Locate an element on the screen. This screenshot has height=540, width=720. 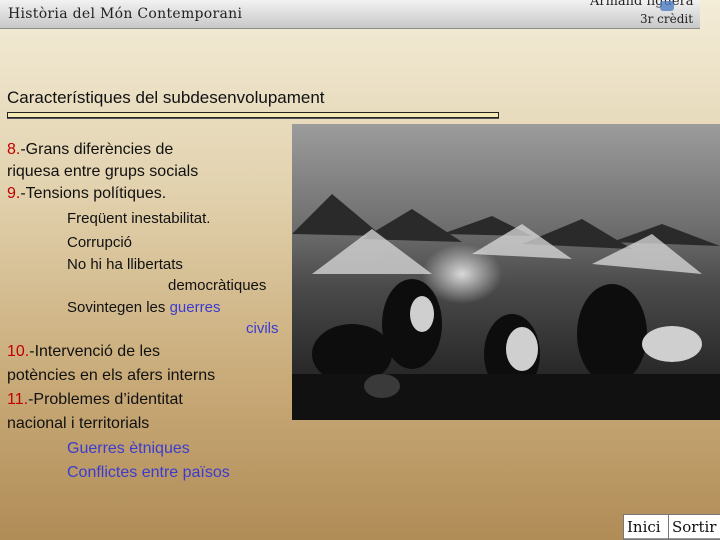
item-10-line-2: potències en els afers interns is located at coordinates (111, 375).